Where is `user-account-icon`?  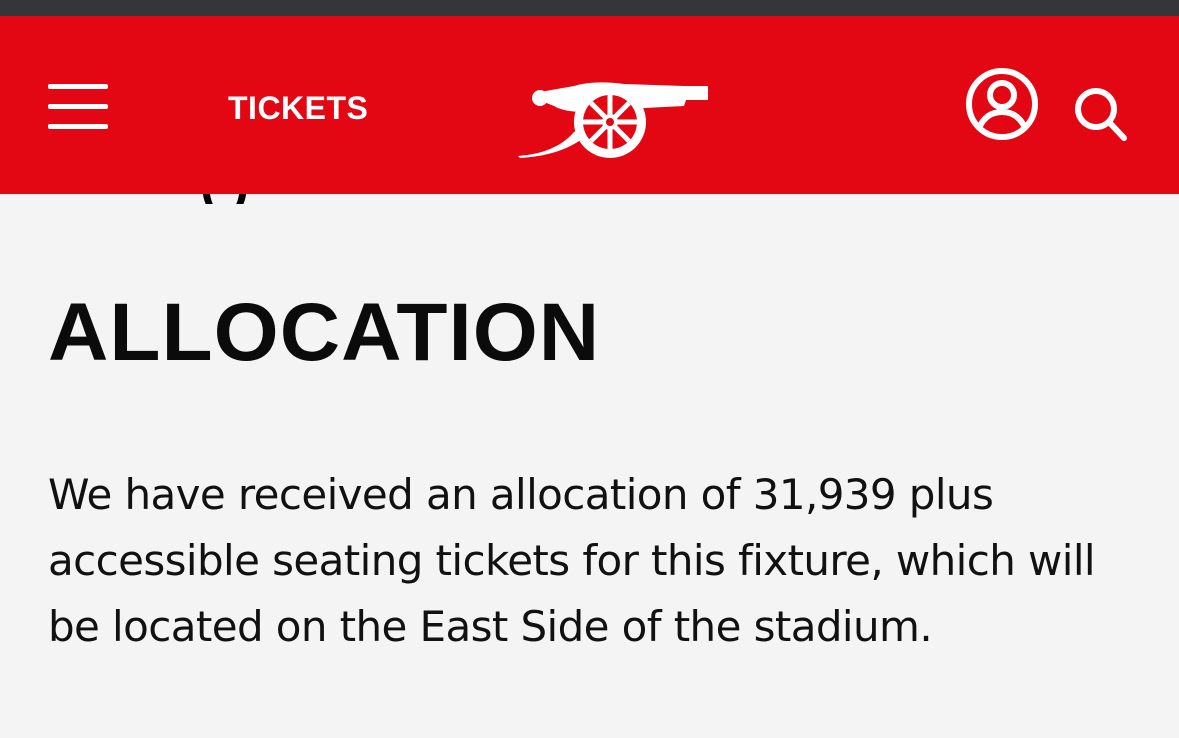 user-account-icon is located at coordinates (1002, 104).